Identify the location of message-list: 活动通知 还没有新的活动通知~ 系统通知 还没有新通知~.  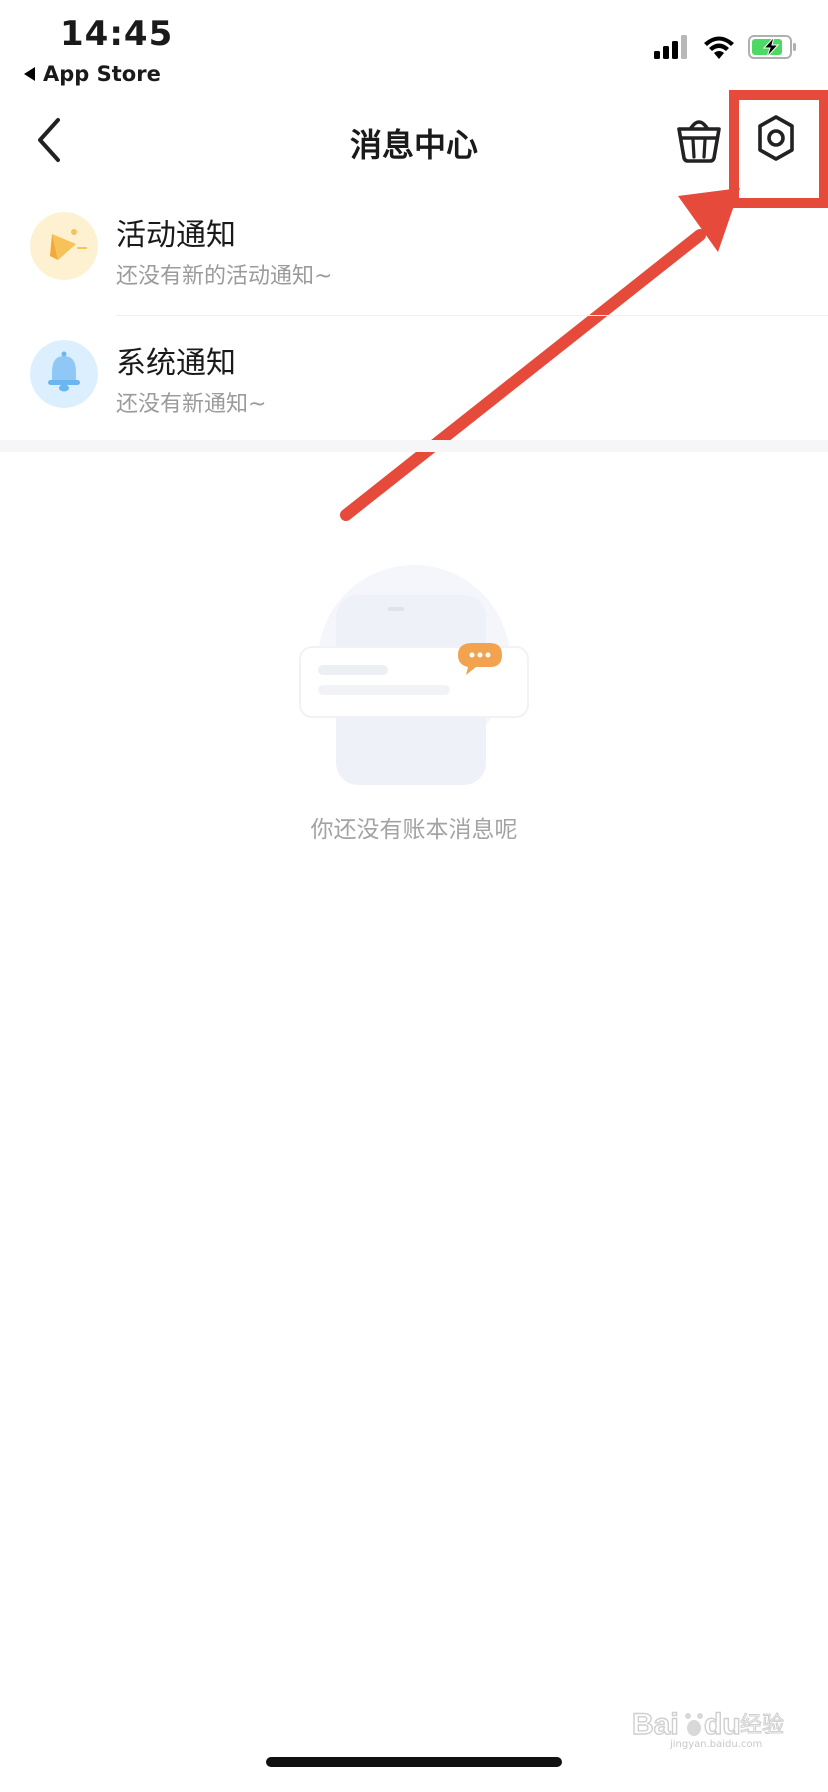
(414, 316).